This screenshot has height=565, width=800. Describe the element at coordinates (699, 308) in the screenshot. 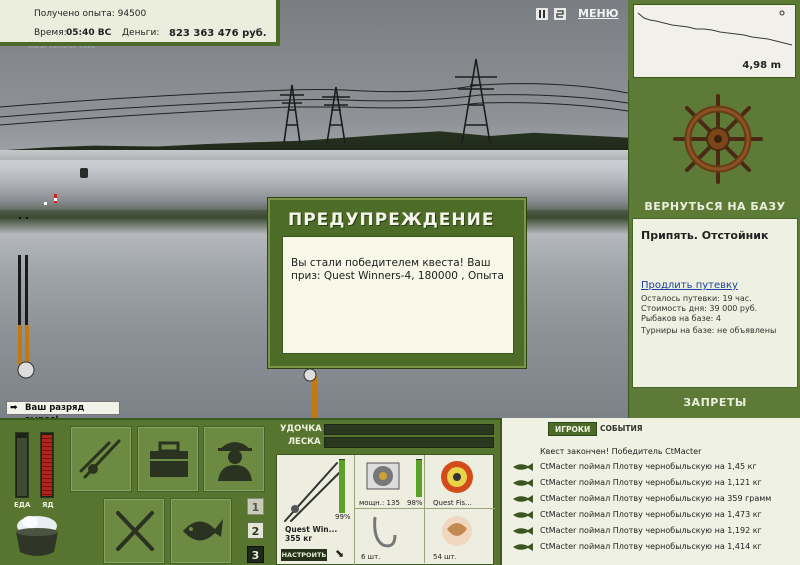

I see `day-cost: Стоимость дня: 39 000 руб.` at that location.